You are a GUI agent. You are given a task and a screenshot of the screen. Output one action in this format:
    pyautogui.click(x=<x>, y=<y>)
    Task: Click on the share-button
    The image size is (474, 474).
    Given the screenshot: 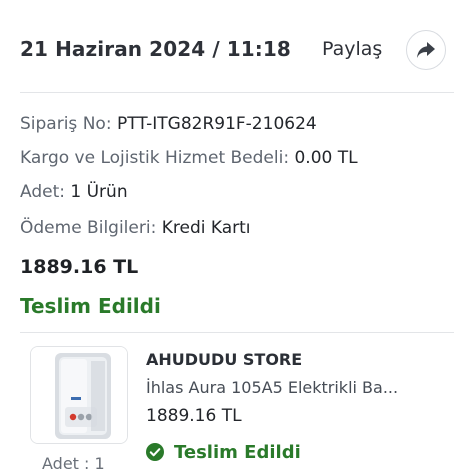 What is the action you would take?
    pyautogui.click(x=426, y=50)
    